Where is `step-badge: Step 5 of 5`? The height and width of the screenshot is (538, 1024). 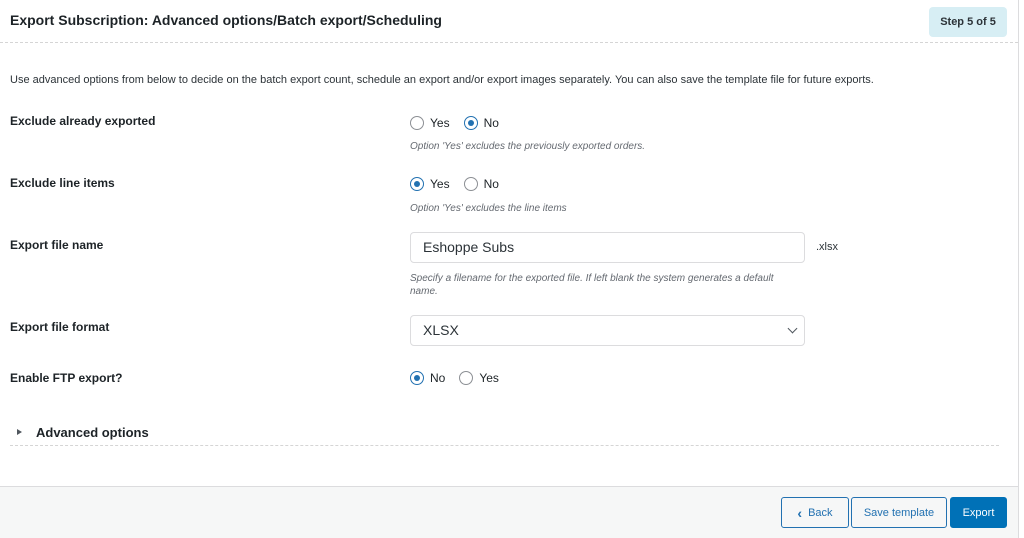 step-badge: Step 5 of 5 is located at coordinates (968, 22).